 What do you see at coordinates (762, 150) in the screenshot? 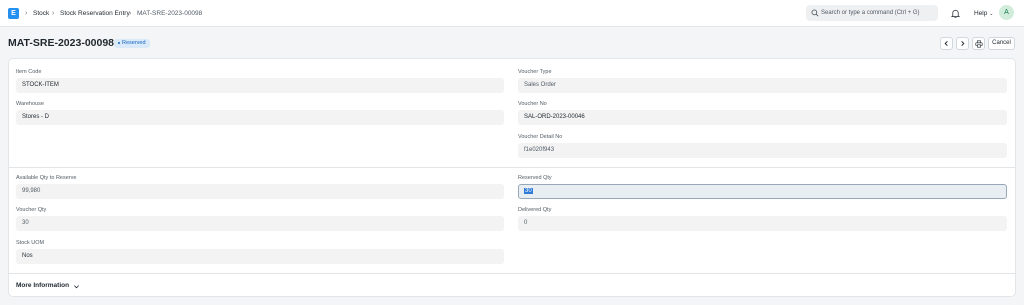
I see `voucher-detail-no-field: f1e020f943` at bounding box center [762, 150].